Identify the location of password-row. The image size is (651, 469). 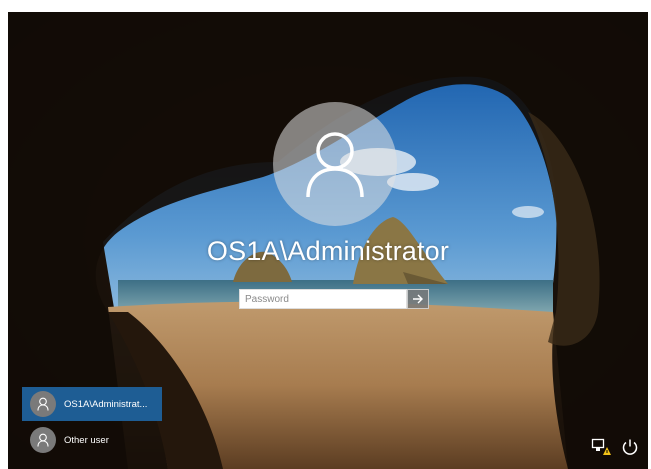
(334, 299).